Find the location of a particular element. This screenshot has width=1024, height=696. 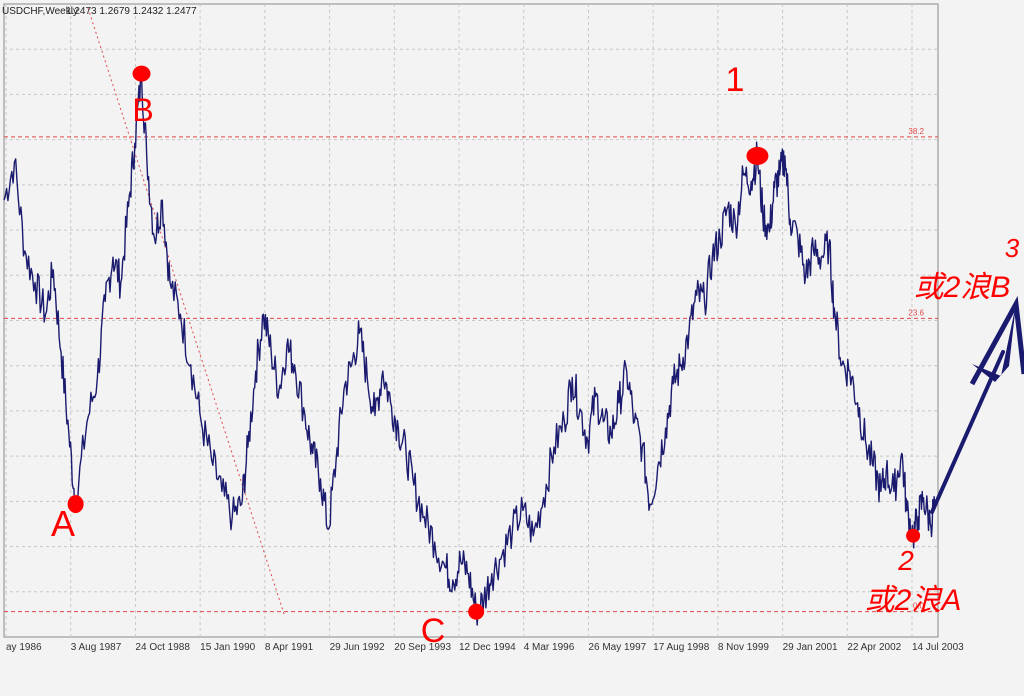

x-tick-label: 22 Apr 2002 is located at coordinates (874, 647).